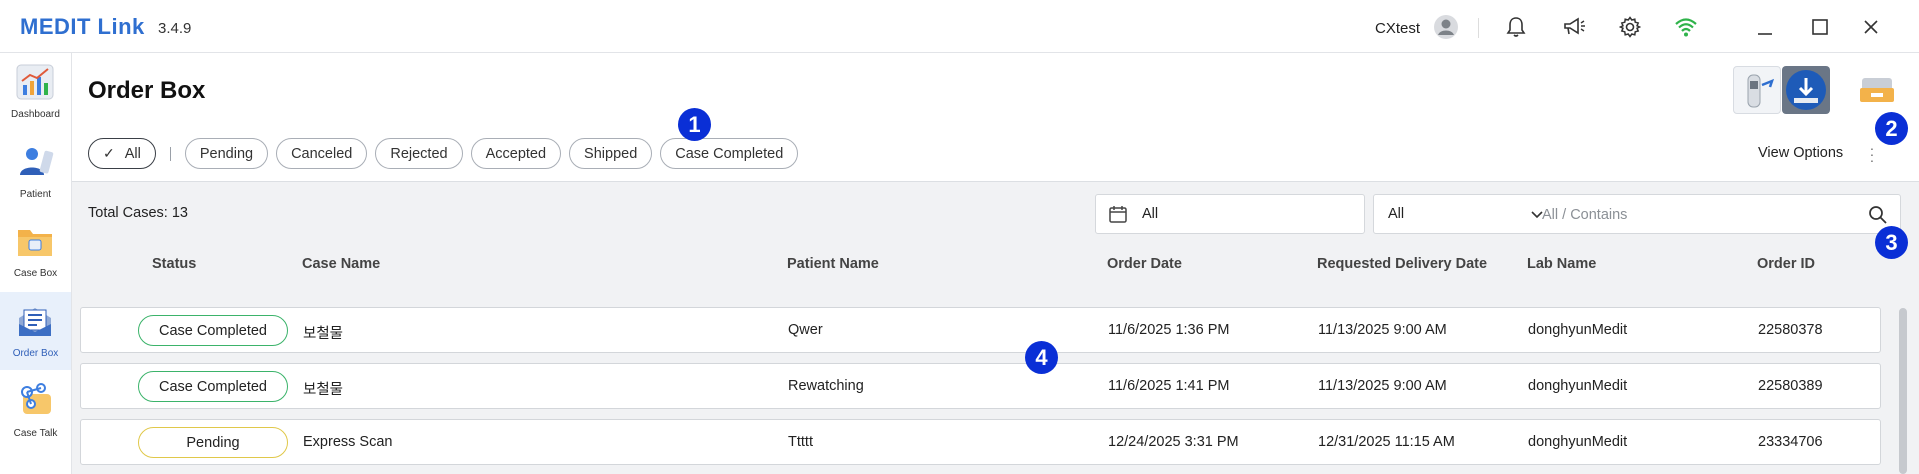 This screenshot has width=1919, height=474. I want to click on sidebar-item-case-box: Case Box, so click(35, 251).